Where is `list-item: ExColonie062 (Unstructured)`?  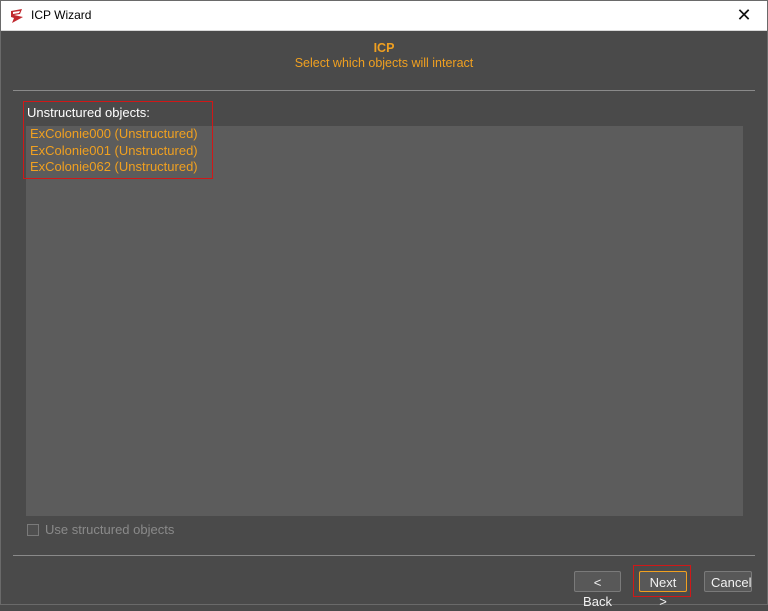 list-item: ExColonie062 (Unstructured) is located at coordinates (114, 167).